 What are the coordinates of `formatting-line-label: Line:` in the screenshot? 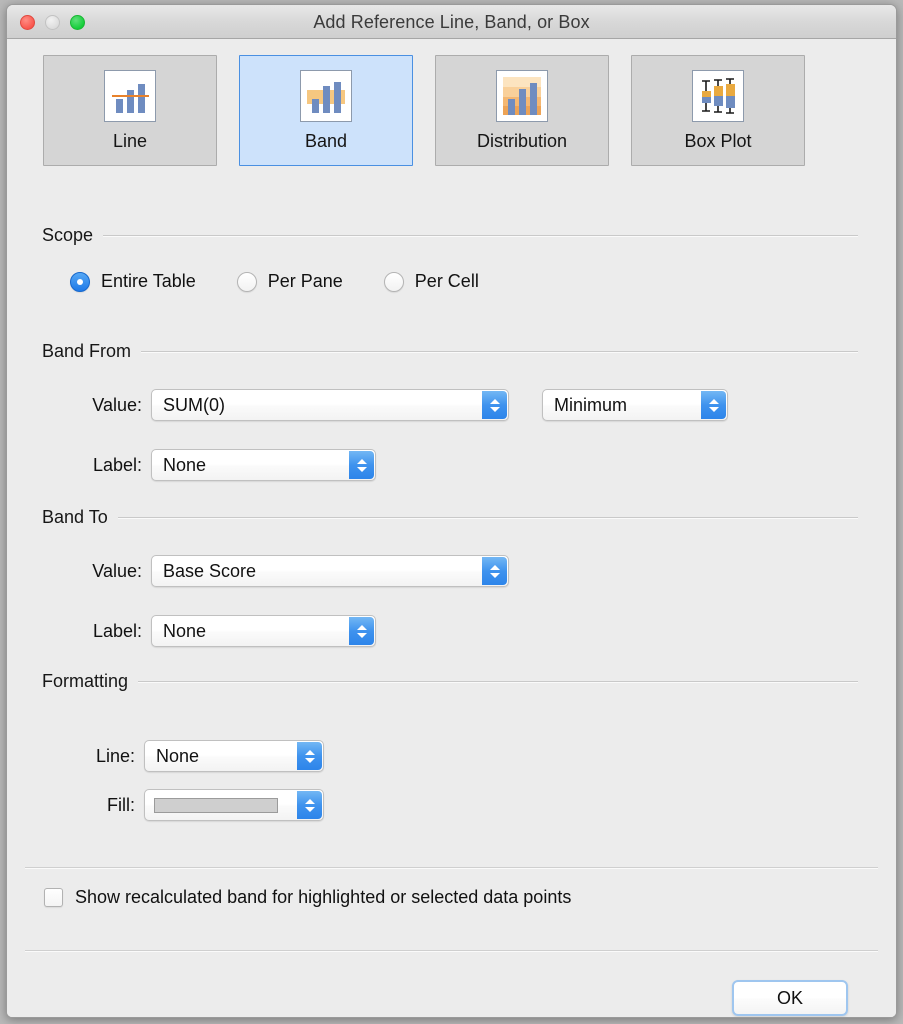 It's located at (115, 755).